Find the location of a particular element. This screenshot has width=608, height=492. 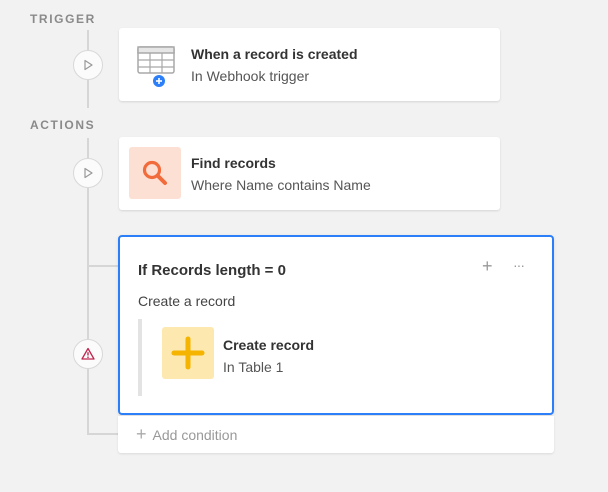

create-record-subtitle: In Table 1 is located at coordinates (253, 367).